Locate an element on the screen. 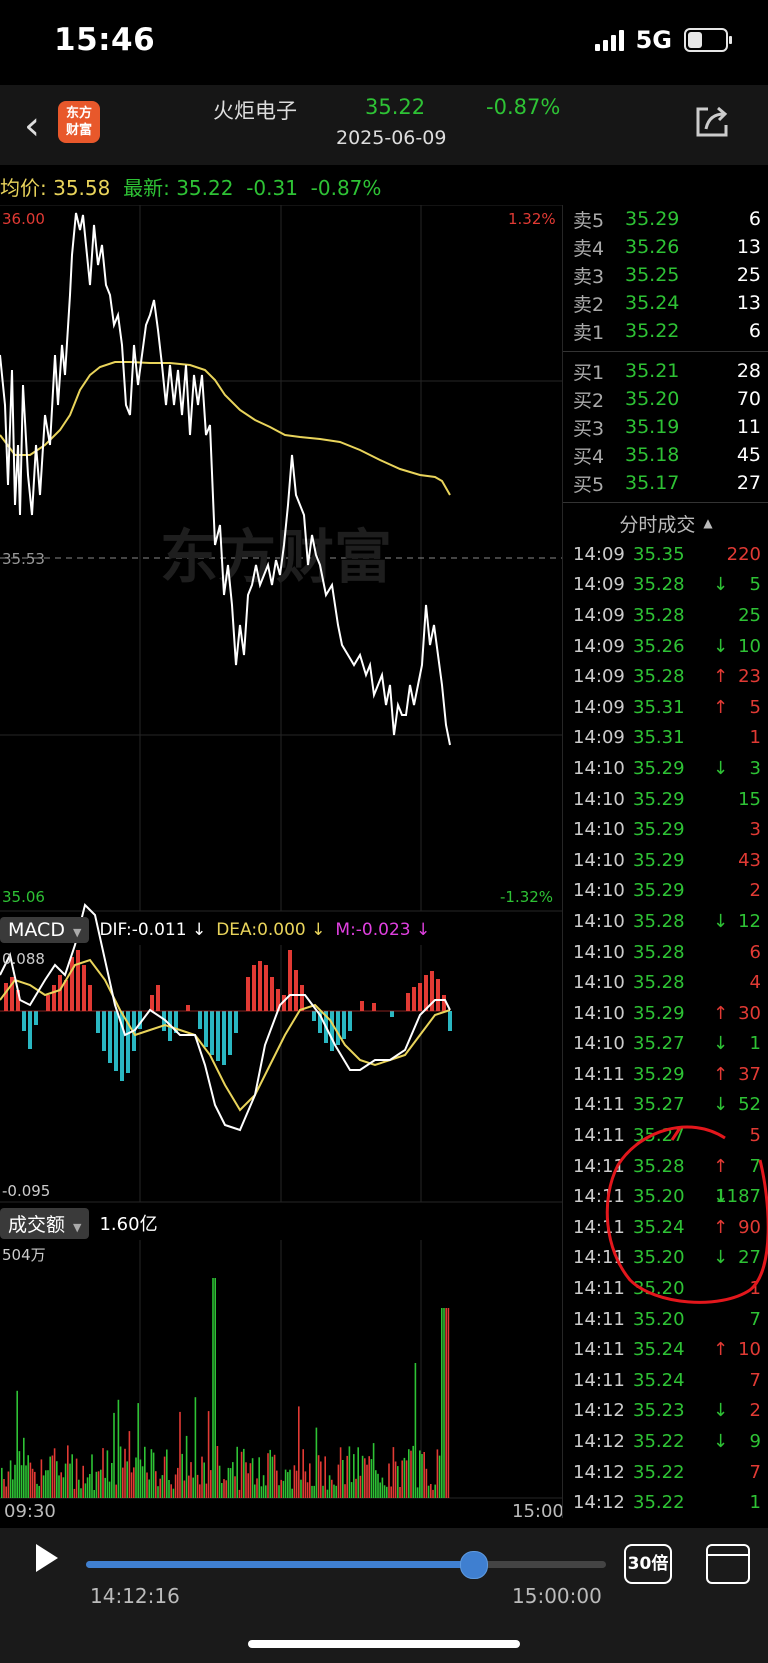  macd-selector: MACD ▼ is located at coordinates (45, 930).